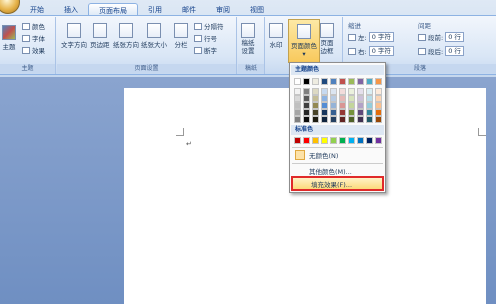 The width and height of the screenshot is (496, 304). What do you see at coordinates (304, 41) in the screenshot?
I see `page-color-button: 页面颜色 ▾` at bounding box center [304, 41].